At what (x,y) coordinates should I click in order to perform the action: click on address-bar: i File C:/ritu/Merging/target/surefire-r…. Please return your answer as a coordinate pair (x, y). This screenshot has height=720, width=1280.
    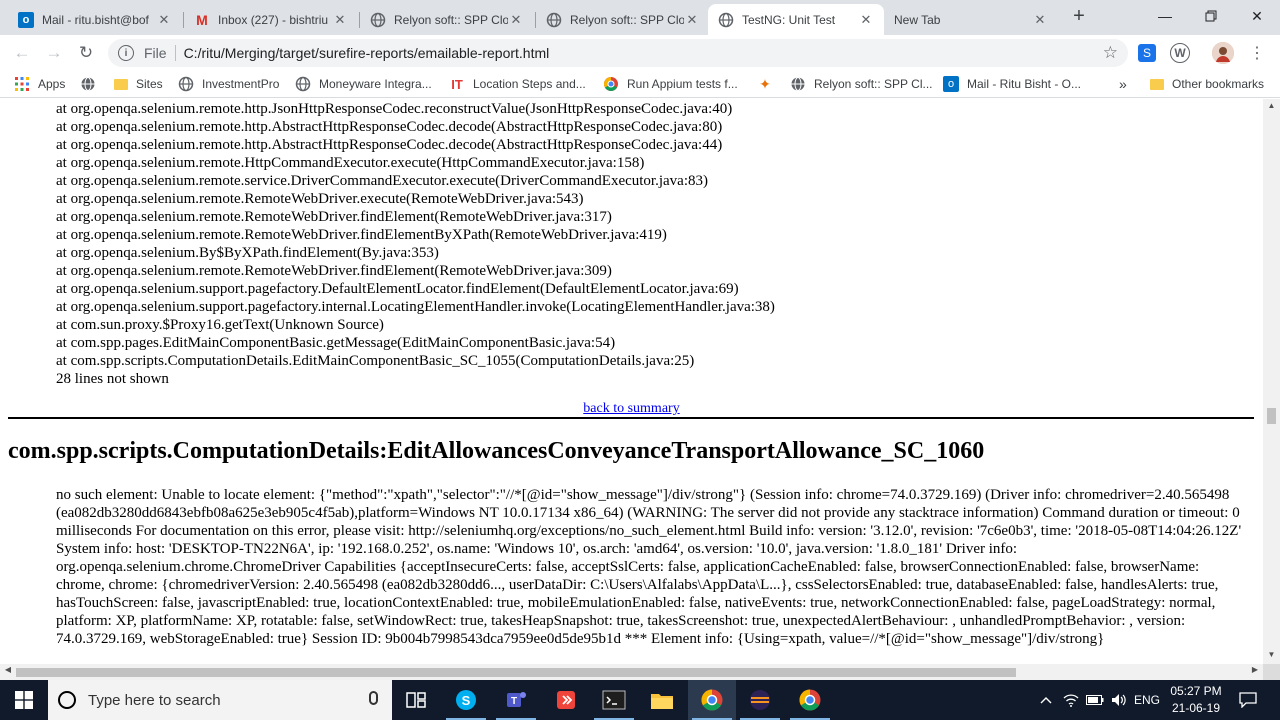
    Looking at the image, I should click on (618, 53).